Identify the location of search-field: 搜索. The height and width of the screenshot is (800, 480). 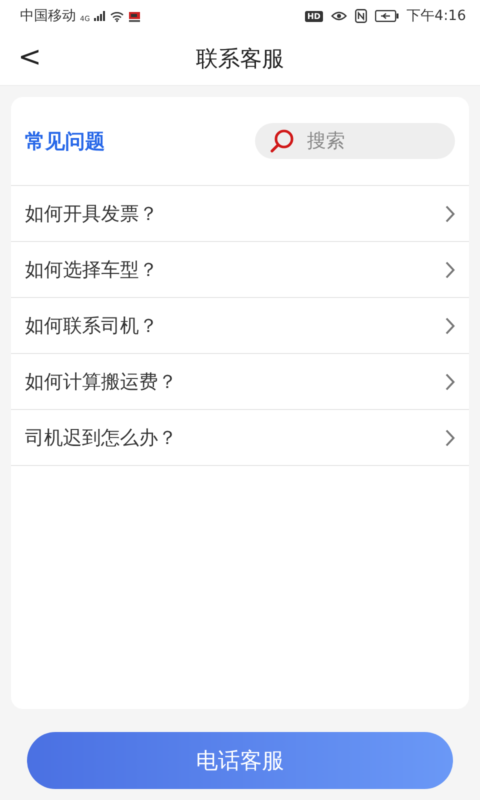
(355, 141).